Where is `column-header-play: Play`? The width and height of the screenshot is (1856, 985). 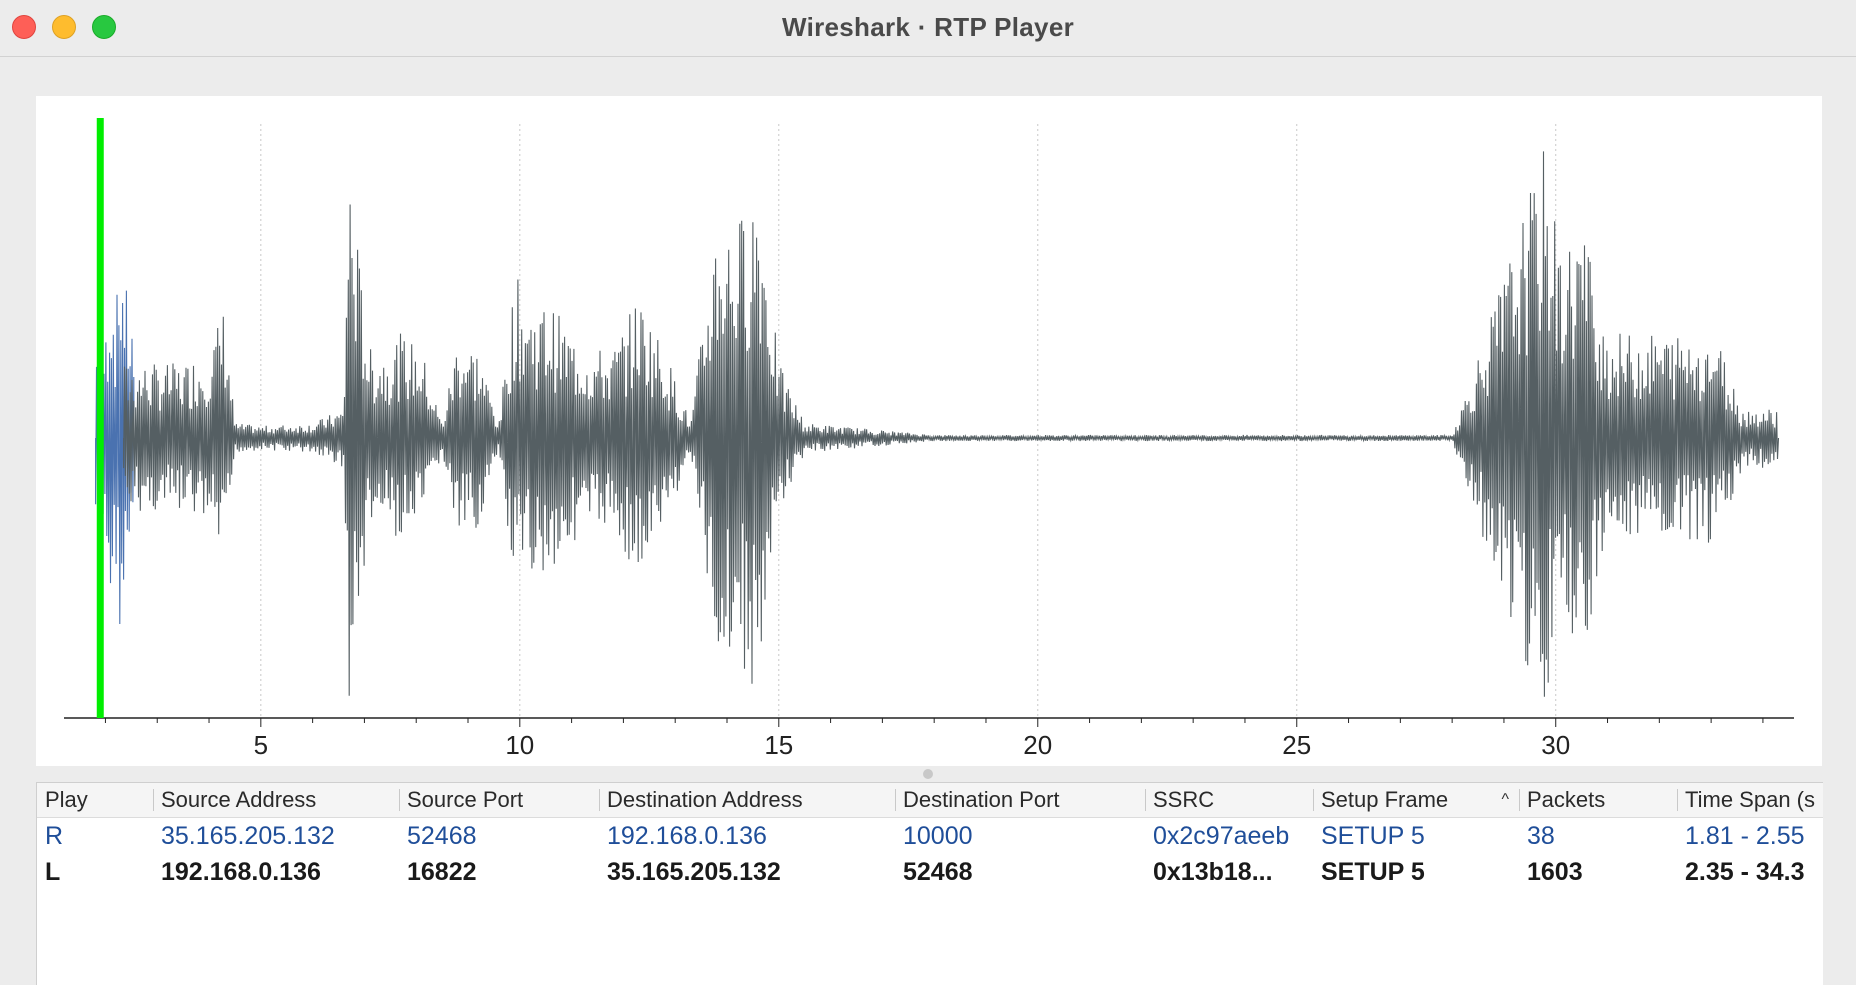
column-header-play: Play is located at coordinates (95, 800).